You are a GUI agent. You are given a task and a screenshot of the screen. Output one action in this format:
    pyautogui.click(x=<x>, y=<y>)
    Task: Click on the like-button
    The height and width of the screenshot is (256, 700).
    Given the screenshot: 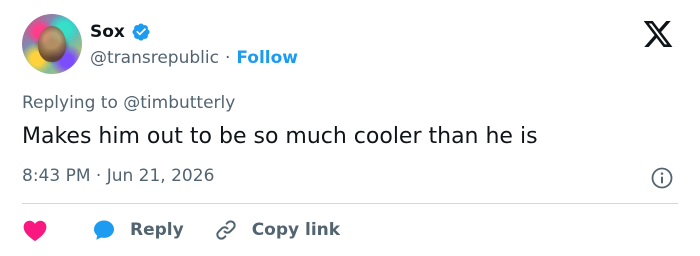 What is the action you would take?
    pyautogui.click(x=35, y=230)
    